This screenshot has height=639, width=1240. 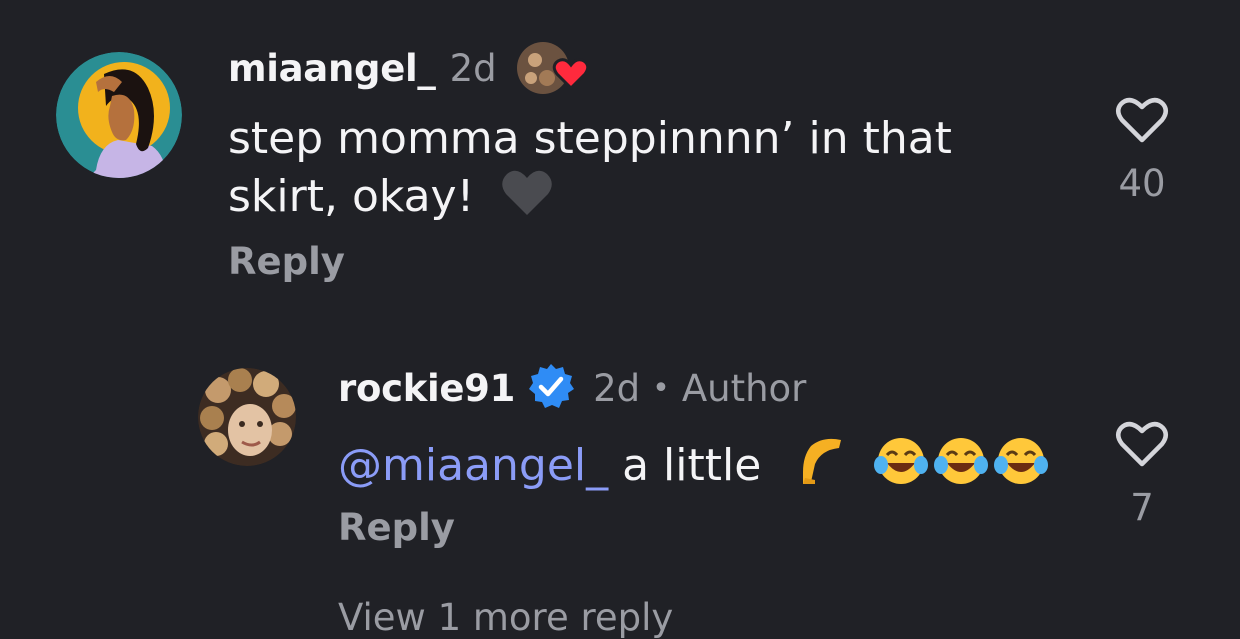 I want to click on author-badge: Author, so click(x=744, y=388).